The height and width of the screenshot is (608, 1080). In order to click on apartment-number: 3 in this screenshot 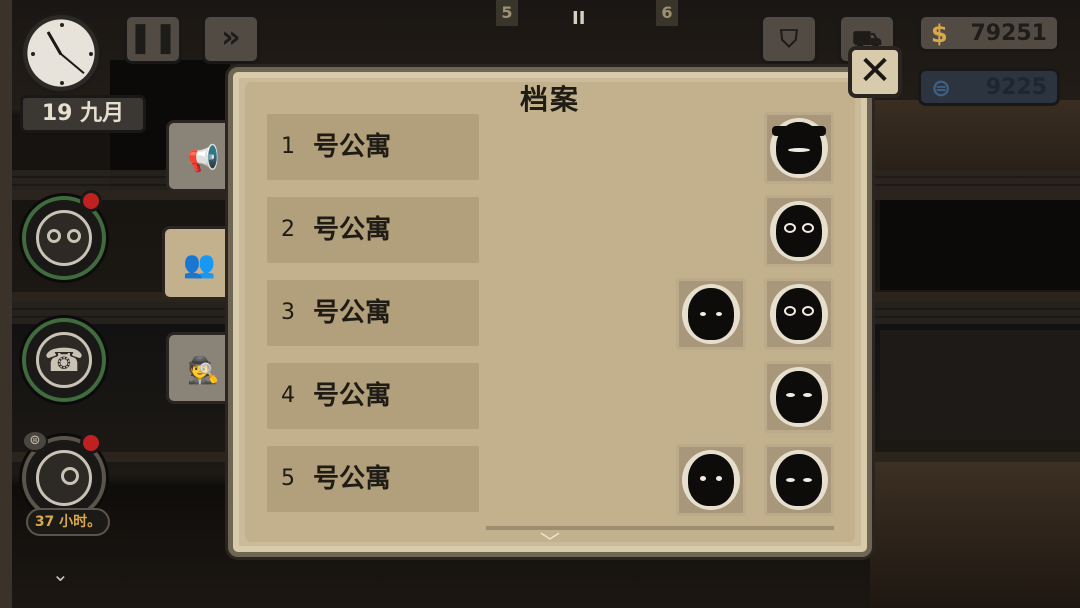, I will do `click(288, 312)`.